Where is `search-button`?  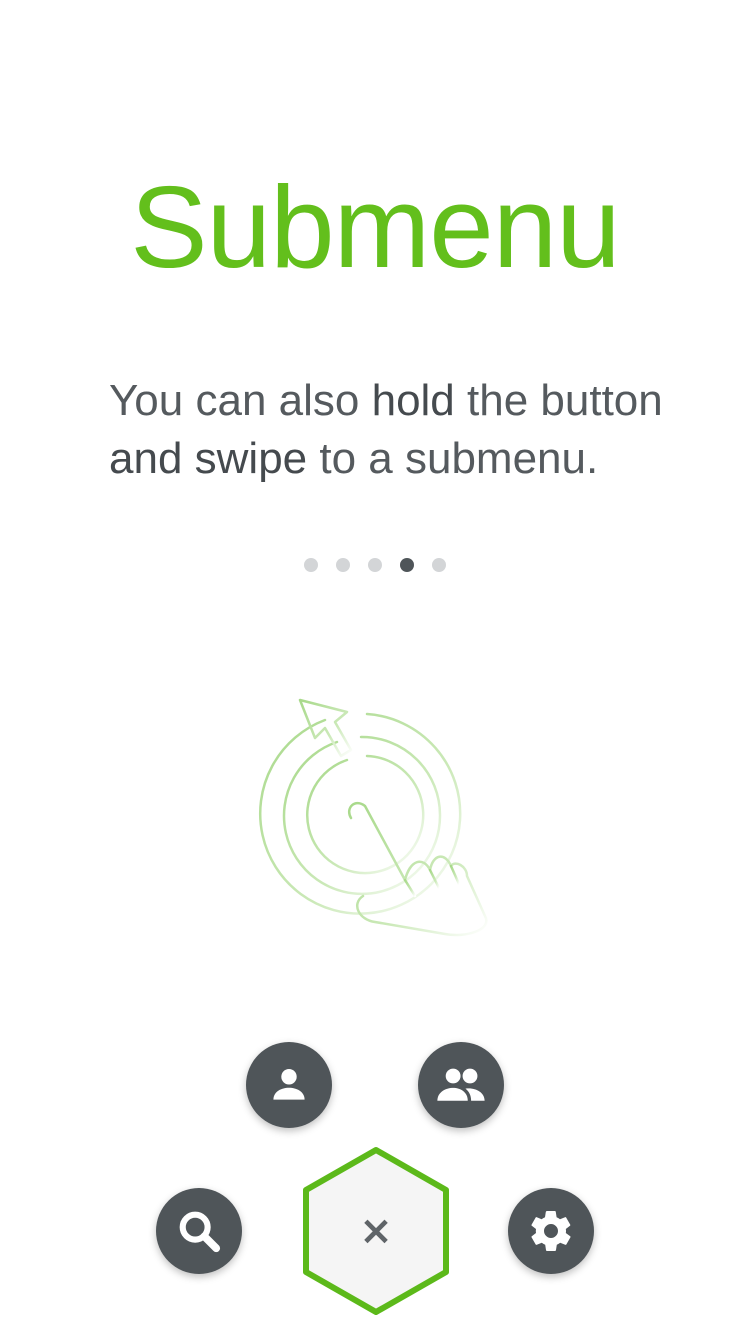 search-button is located at coordinates (199, 1231).